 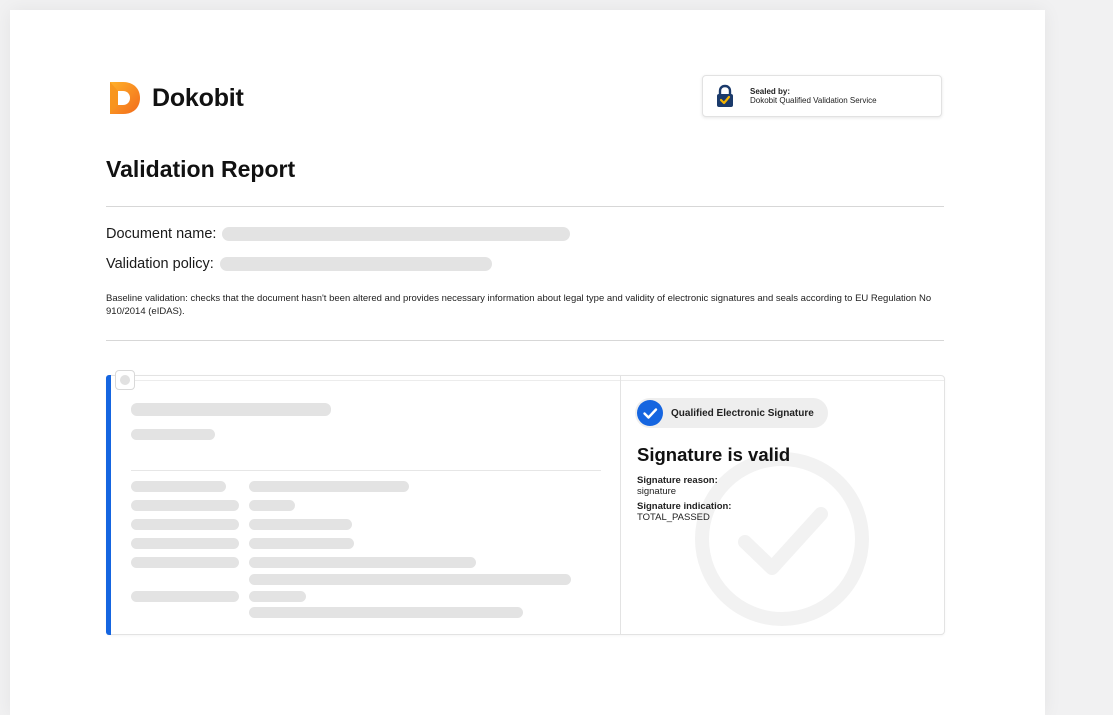 What do you see at coordinates (539, 380) in the screenshot?
I see `card-tab-line` at bounding box center [539, 380].